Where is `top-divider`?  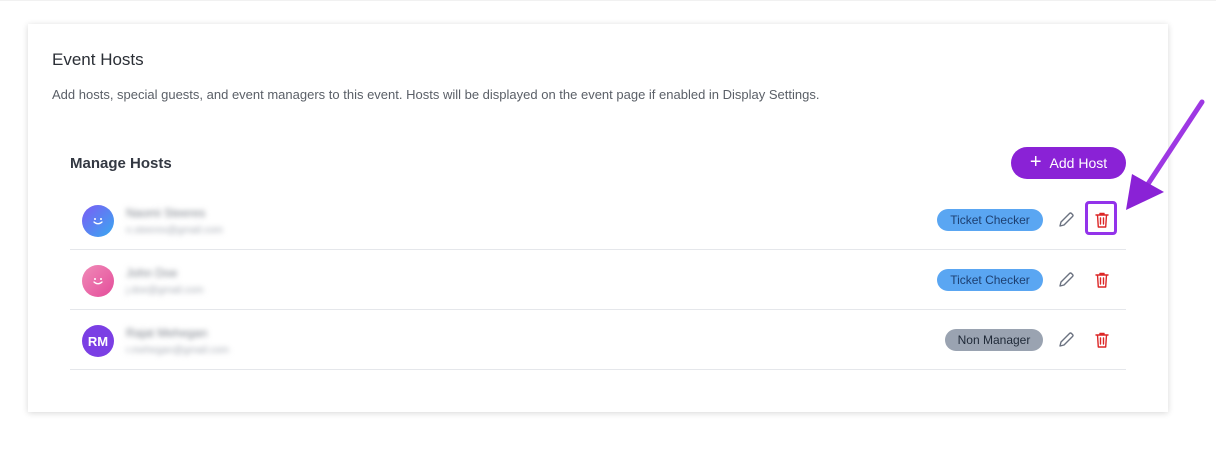
top-divider is located at coordinates (608, 0).